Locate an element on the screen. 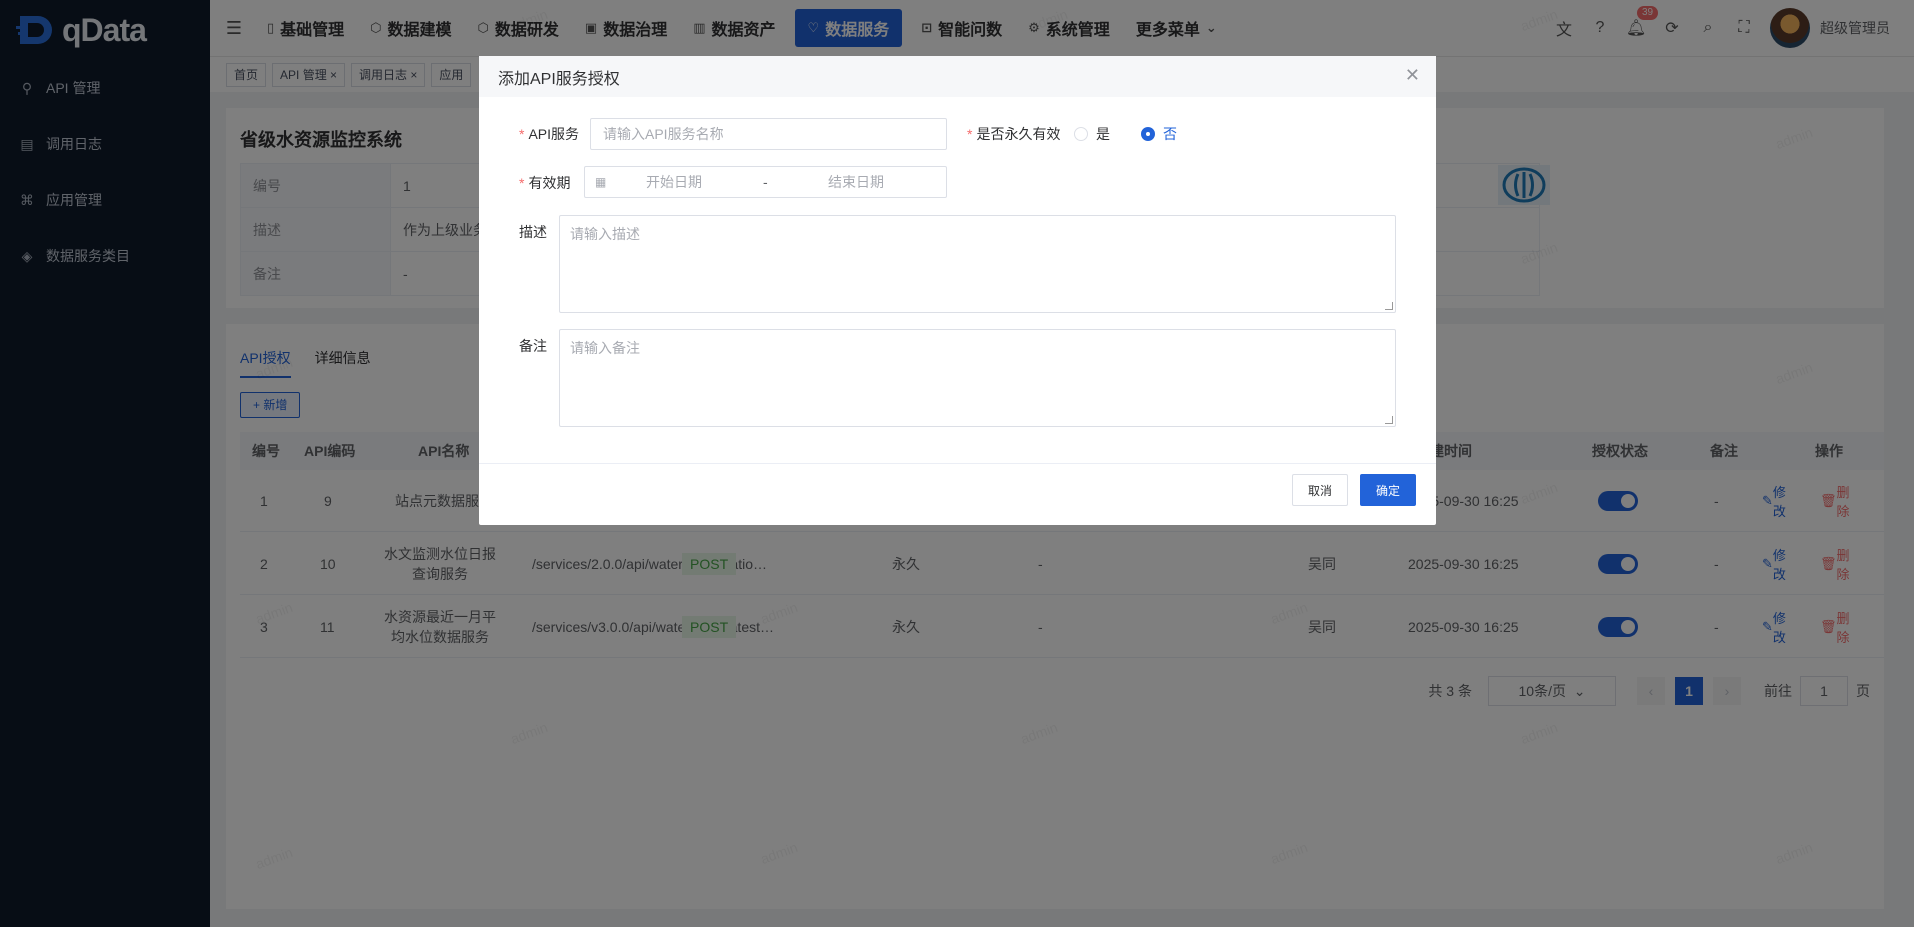  remark-label: 备注 is located at coordinates (533, 346).